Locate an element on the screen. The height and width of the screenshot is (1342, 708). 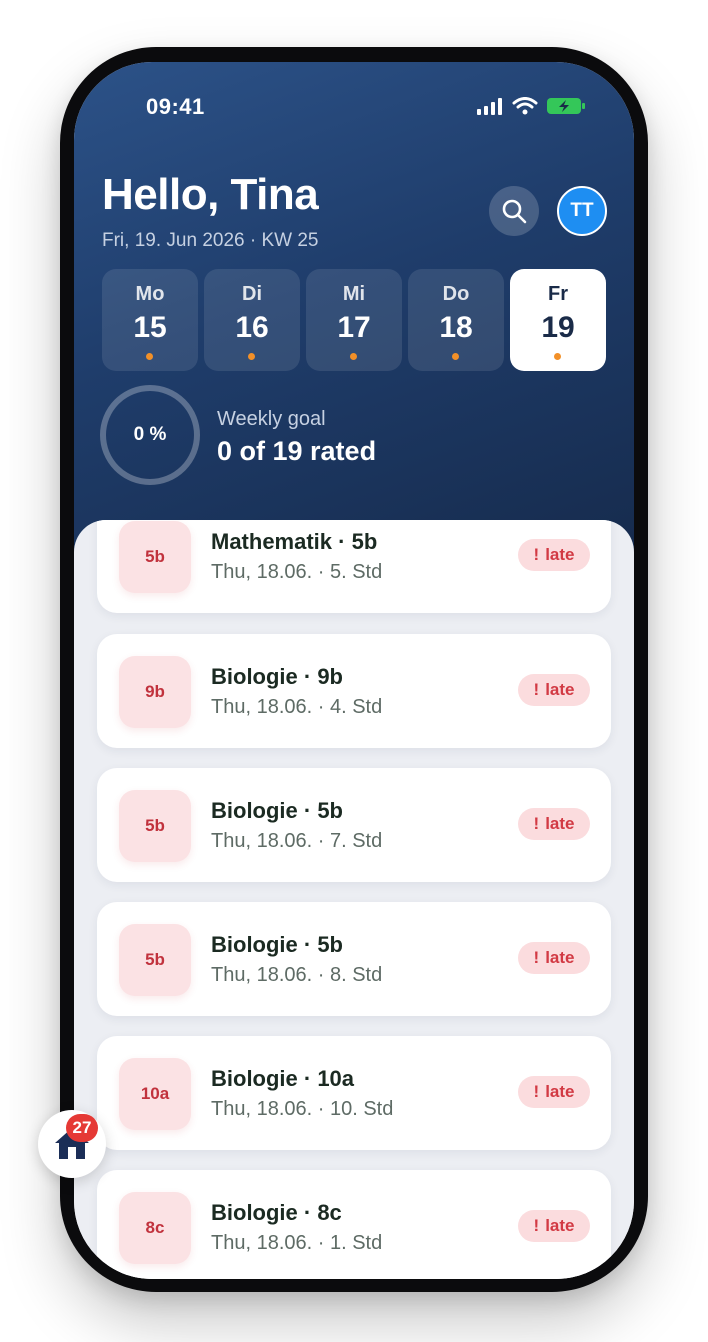
day-di: Di 16 is located at coordinates (252, 320).